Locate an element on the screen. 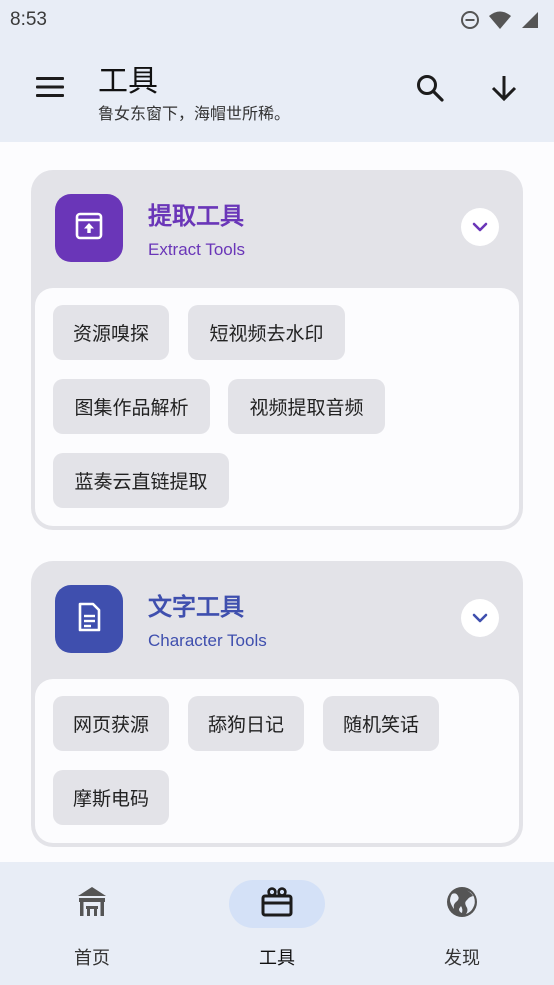 This screenshot has height=985, width=554. card-subtitle: Character Tools is located at coordinates (207, 640).